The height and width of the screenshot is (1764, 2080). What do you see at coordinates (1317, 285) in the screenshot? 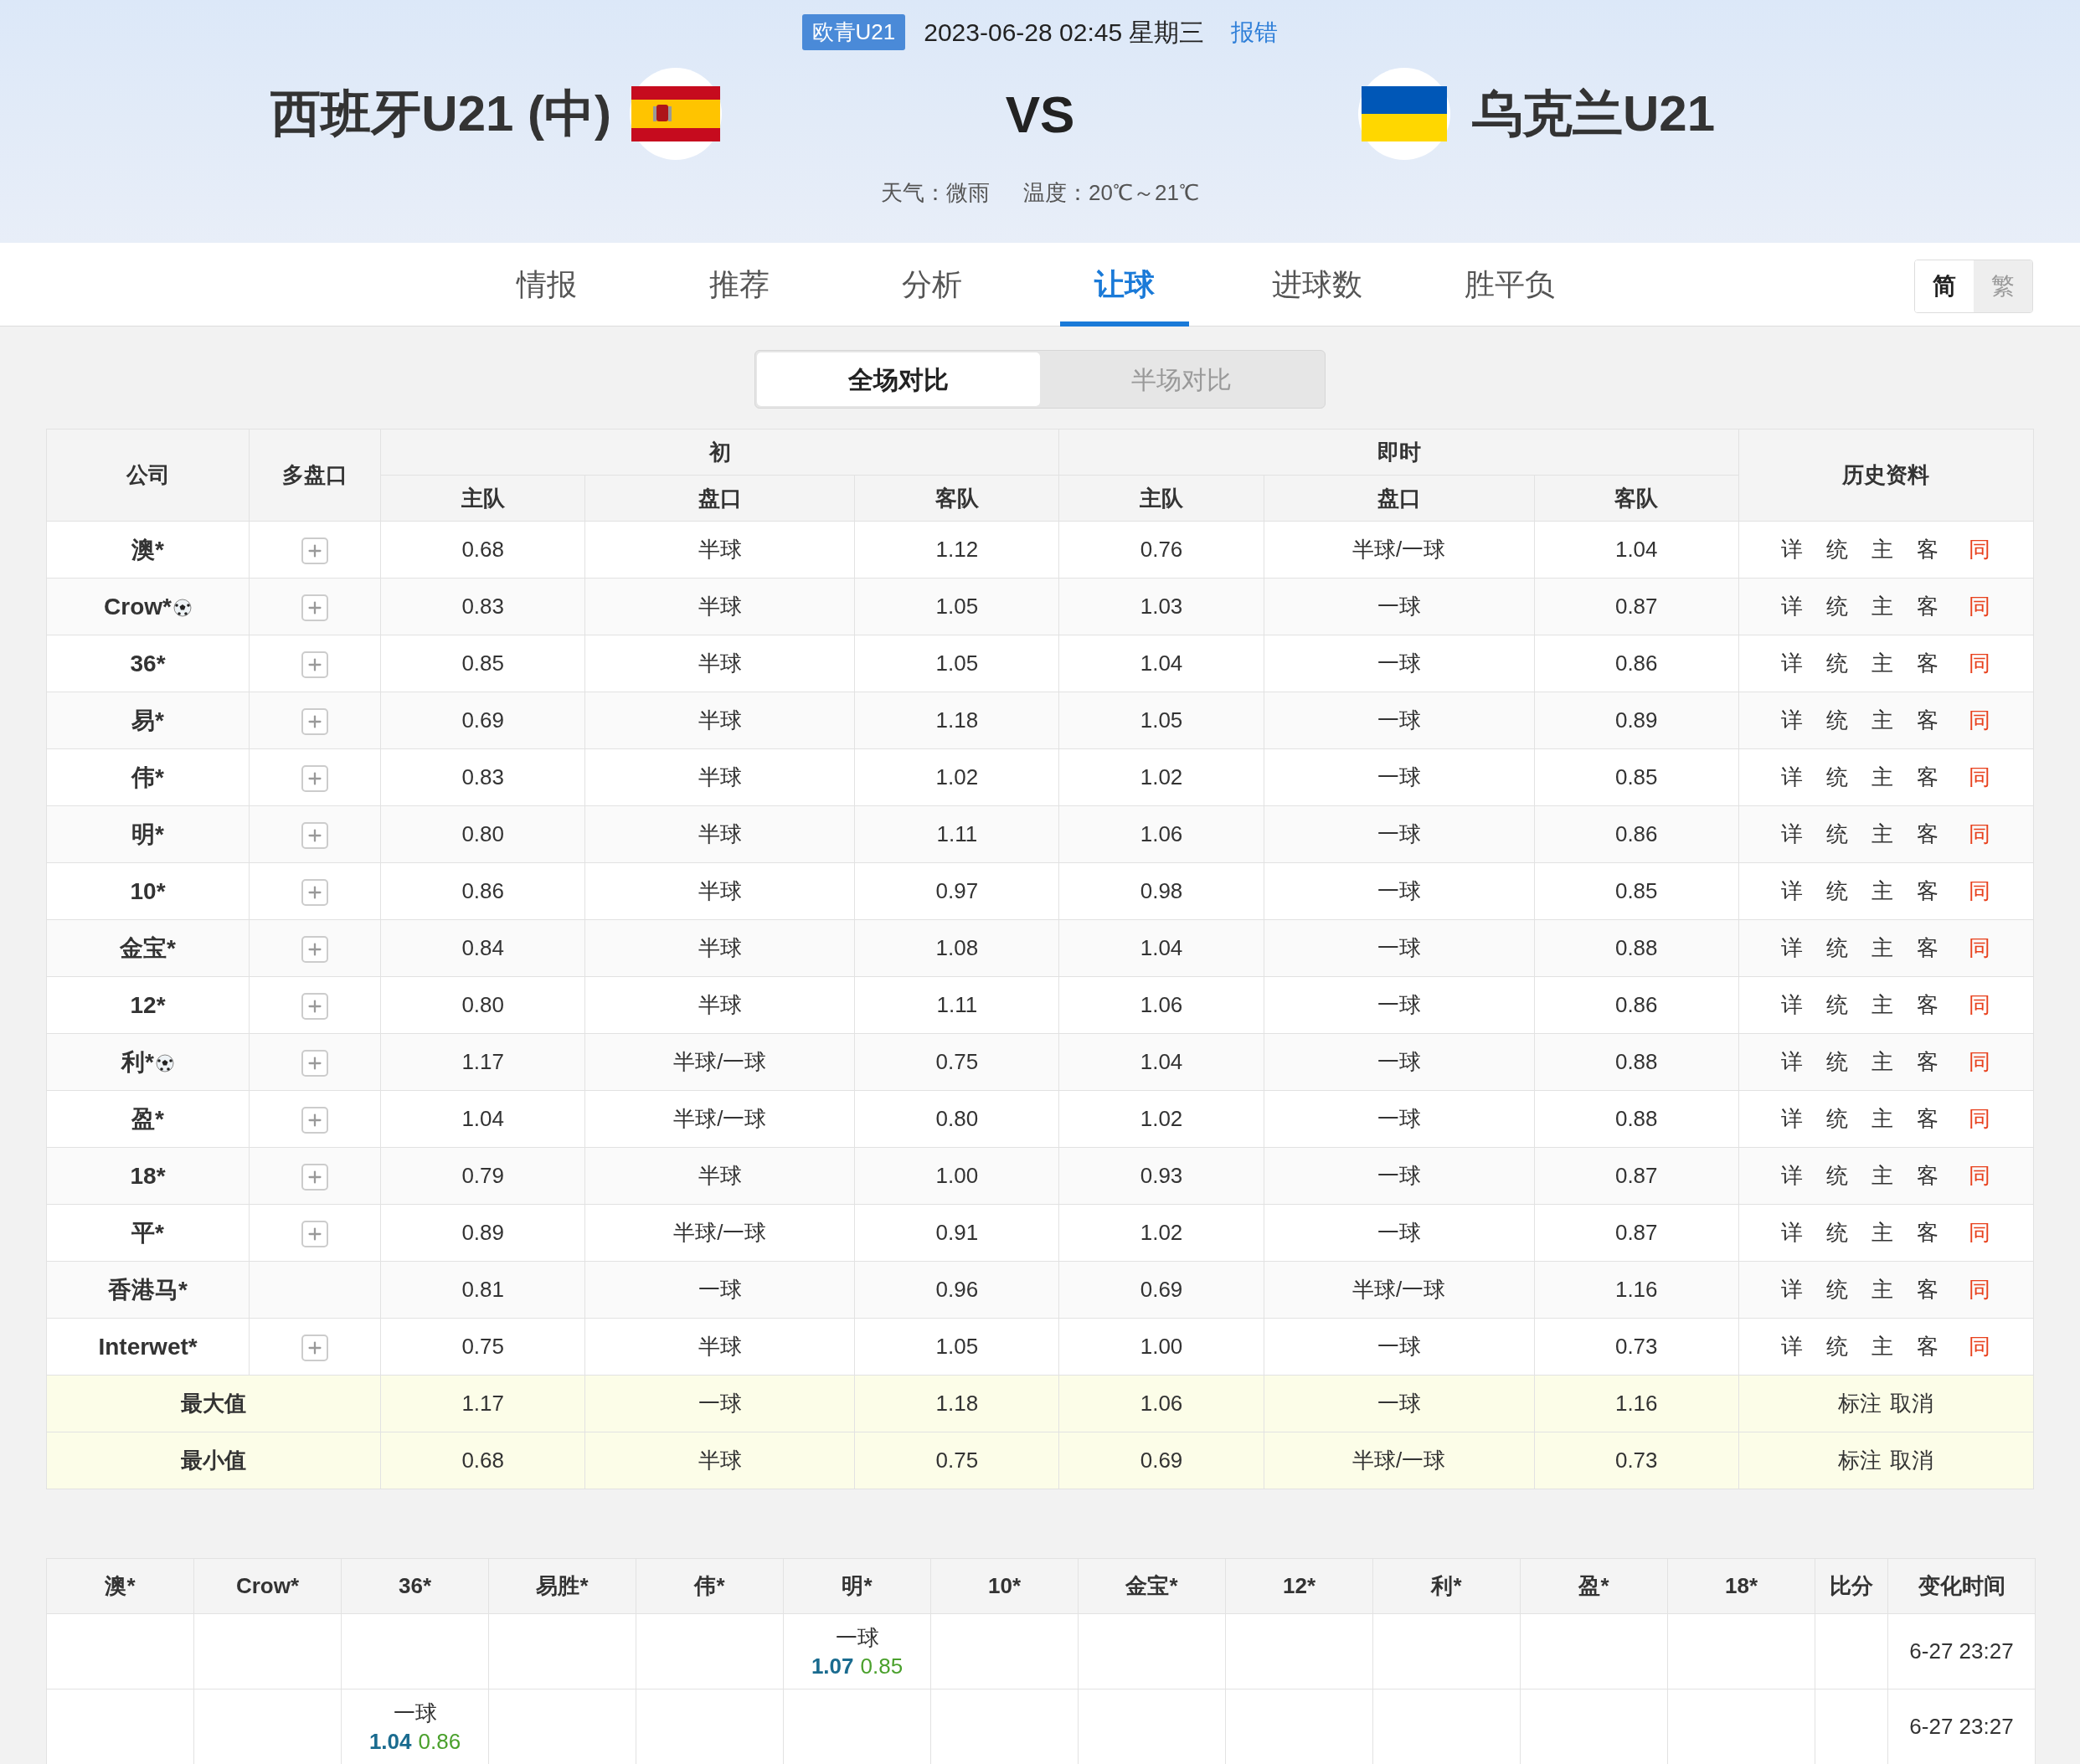
I see `nav-tab: 进球数` at bounding box center [1317, 285].